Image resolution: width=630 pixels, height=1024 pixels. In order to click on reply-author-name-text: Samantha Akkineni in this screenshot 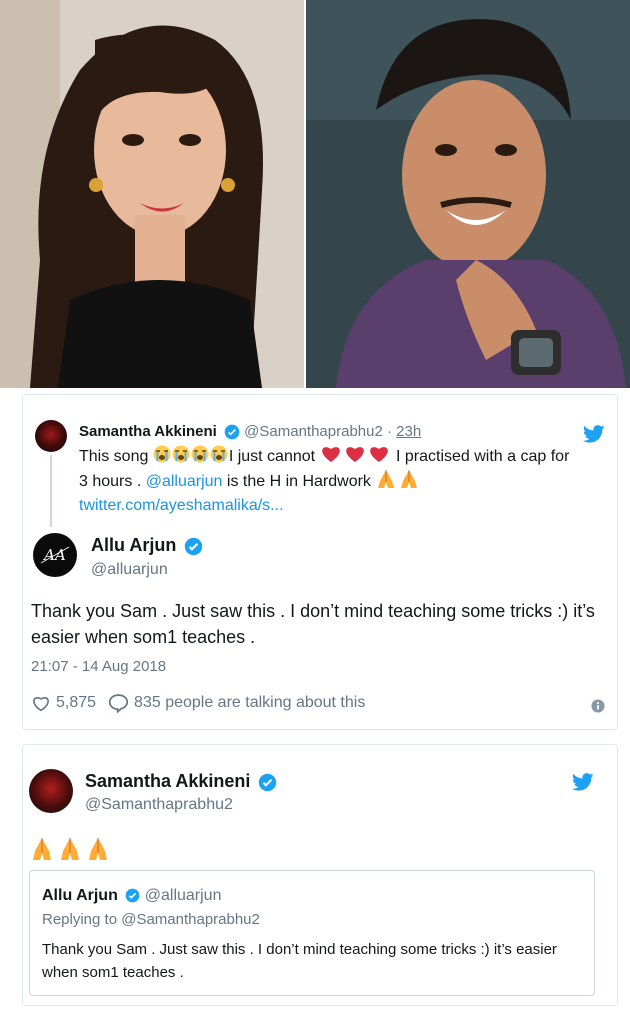, I will do `click(167, 781)`.